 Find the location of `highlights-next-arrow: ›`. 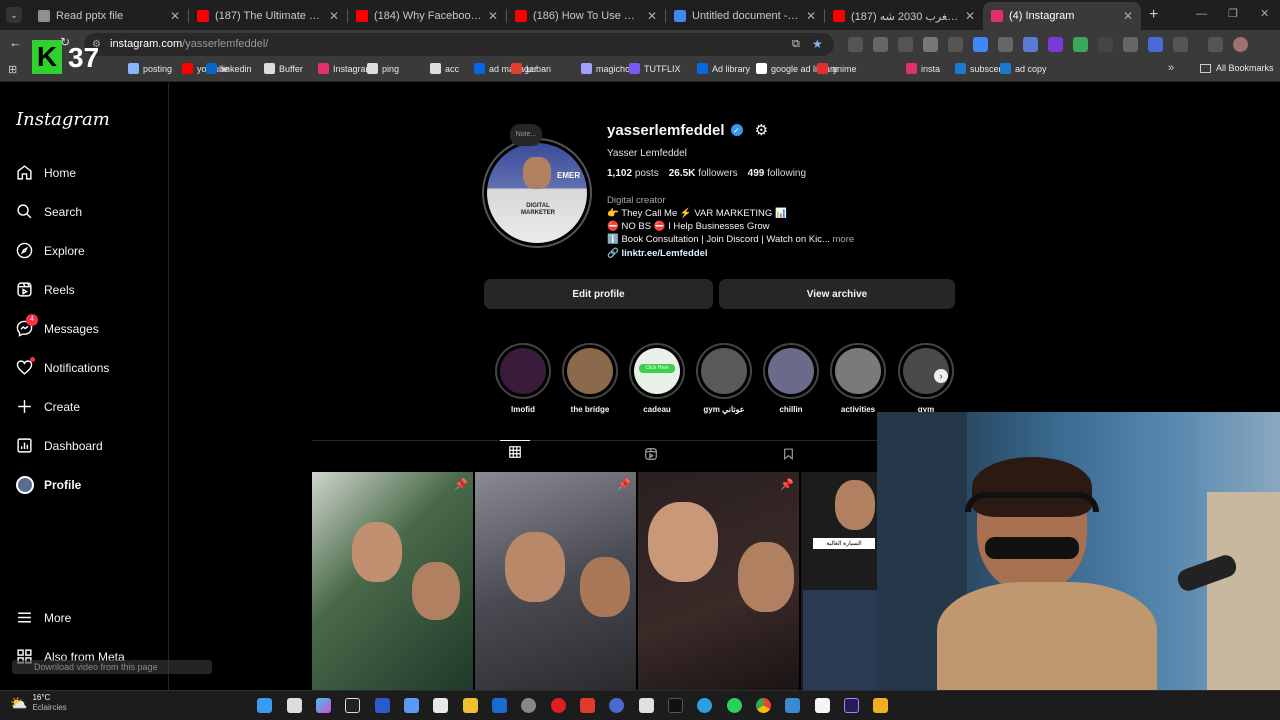

highlights-next-arrow: › is located at coordinates (941, 376).